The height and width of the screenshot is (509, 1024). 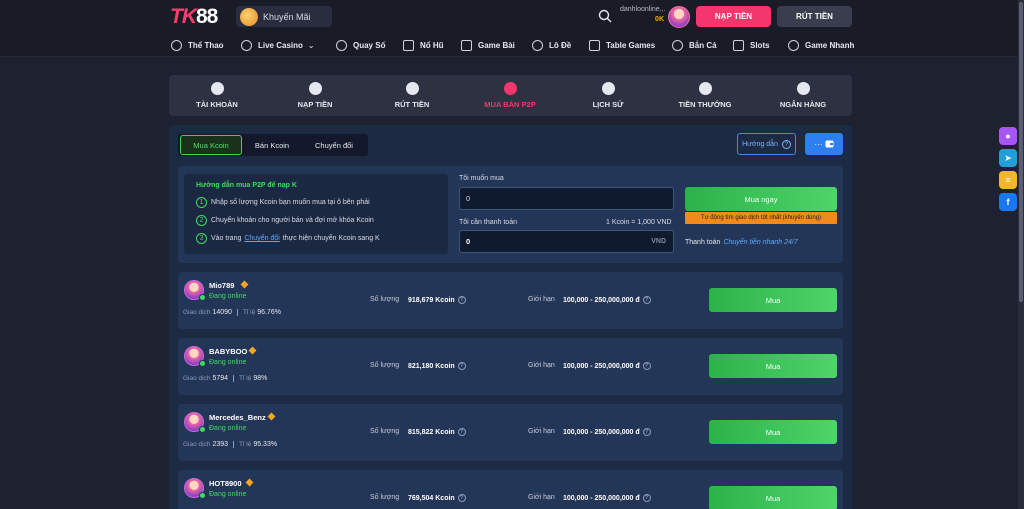 I want to click on nav-label: Slots, so click(x=760, y=45).